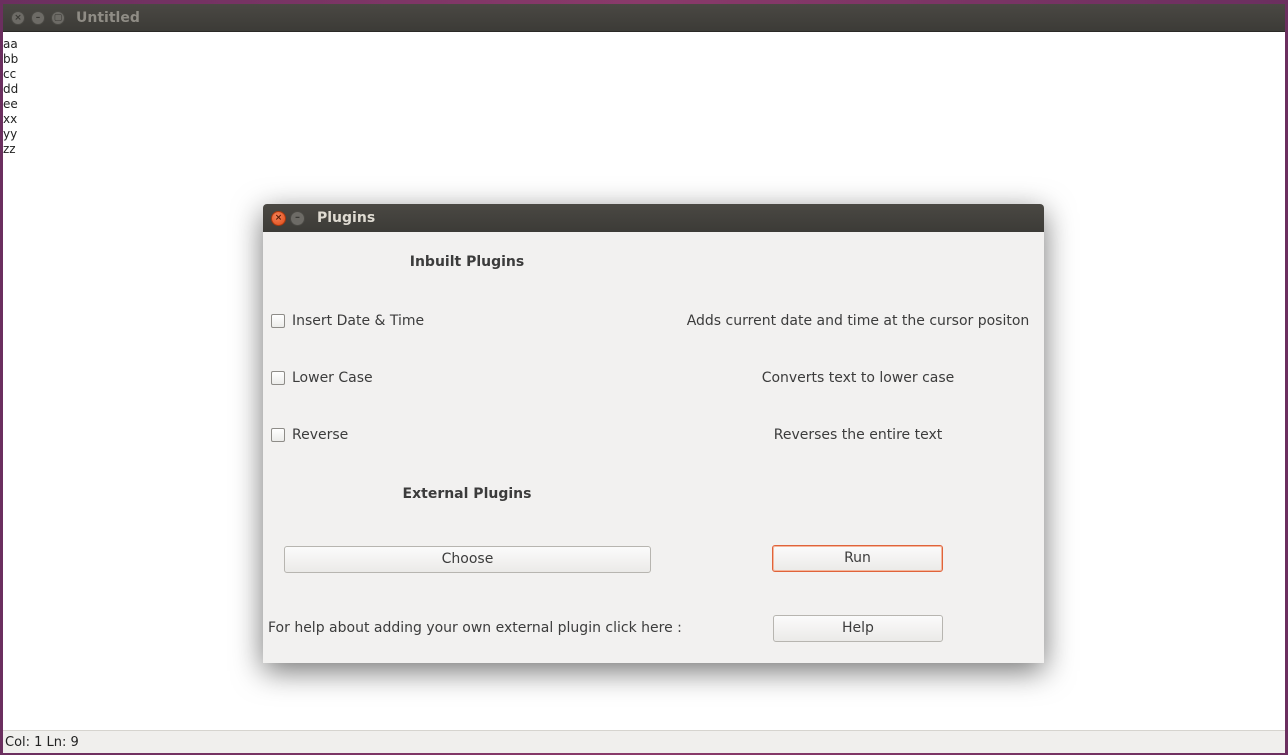  Describe the element at coordinates (858, 628) in the screenshot. I see `help-button: Help` at that location.